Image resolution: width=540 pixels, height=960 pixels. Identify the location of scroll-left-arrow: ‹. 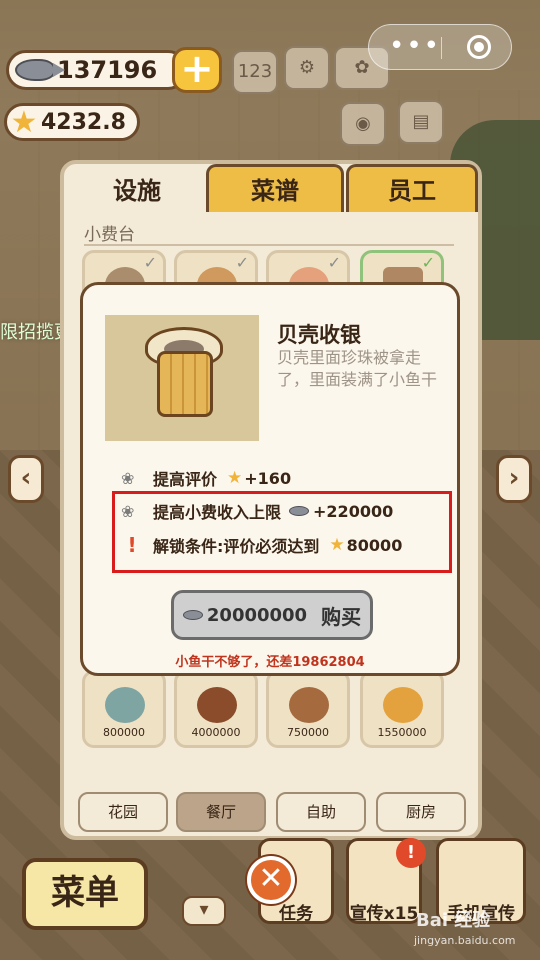
(26, 479).